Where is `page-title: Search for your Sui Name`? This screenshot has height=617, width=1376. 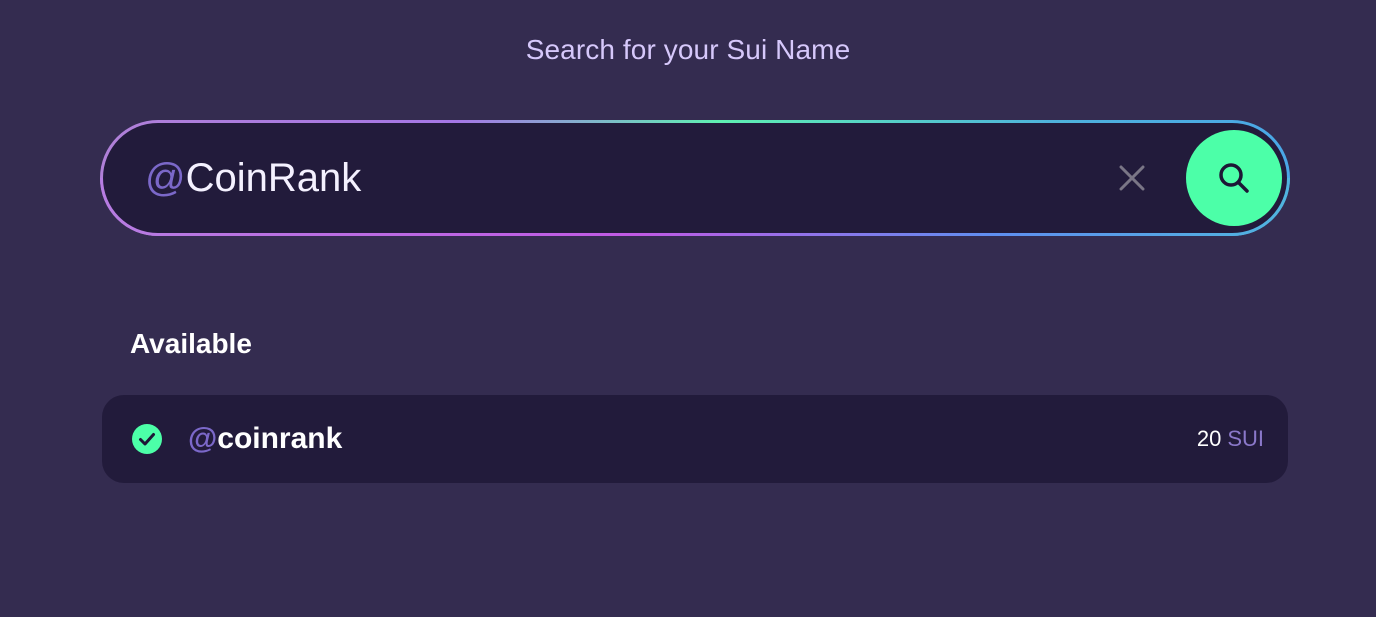
page-title: Search for your Sui Name is located at coordinates (688, 49).